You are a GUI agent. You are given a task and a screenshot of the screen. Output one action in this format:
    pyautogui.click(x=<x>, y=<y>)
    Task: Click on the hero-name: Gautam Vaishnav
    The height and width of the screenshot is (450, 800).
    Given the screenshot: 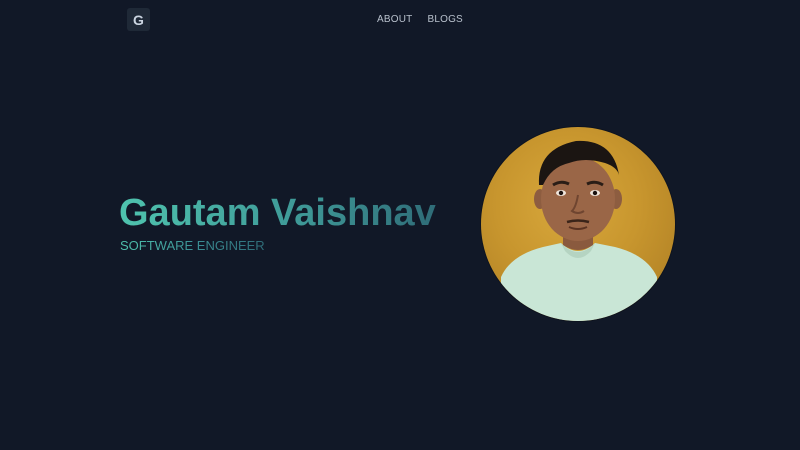 What is the action you would take?
    pyautogui.click(x=277, y=213)
    